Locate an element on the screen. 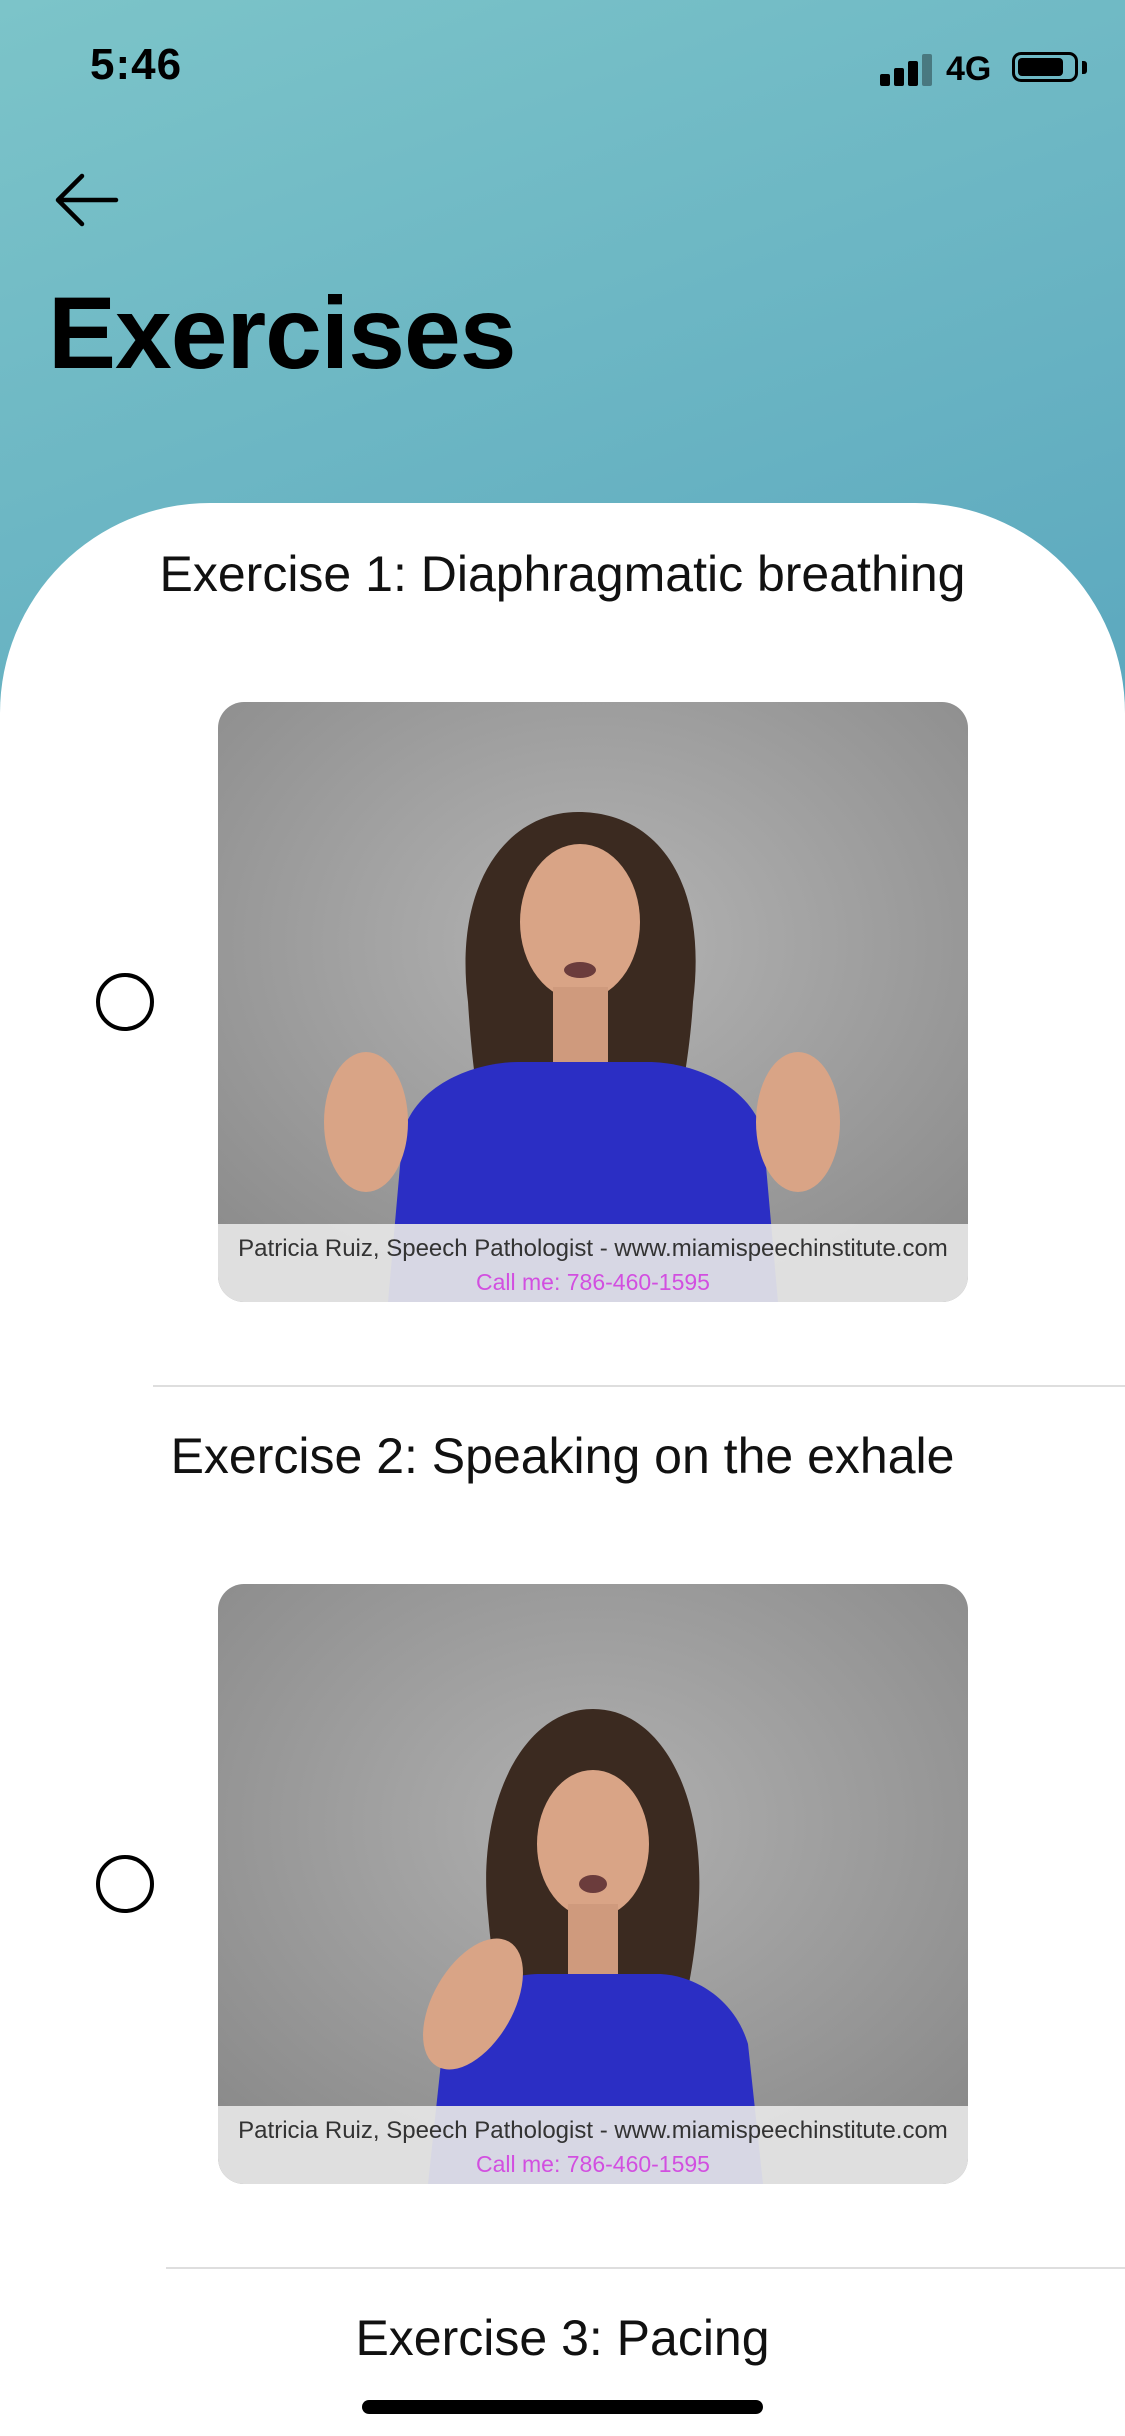  exercise-3-title: Exercise 3: Pacing is located at coordinates (562, 2338).